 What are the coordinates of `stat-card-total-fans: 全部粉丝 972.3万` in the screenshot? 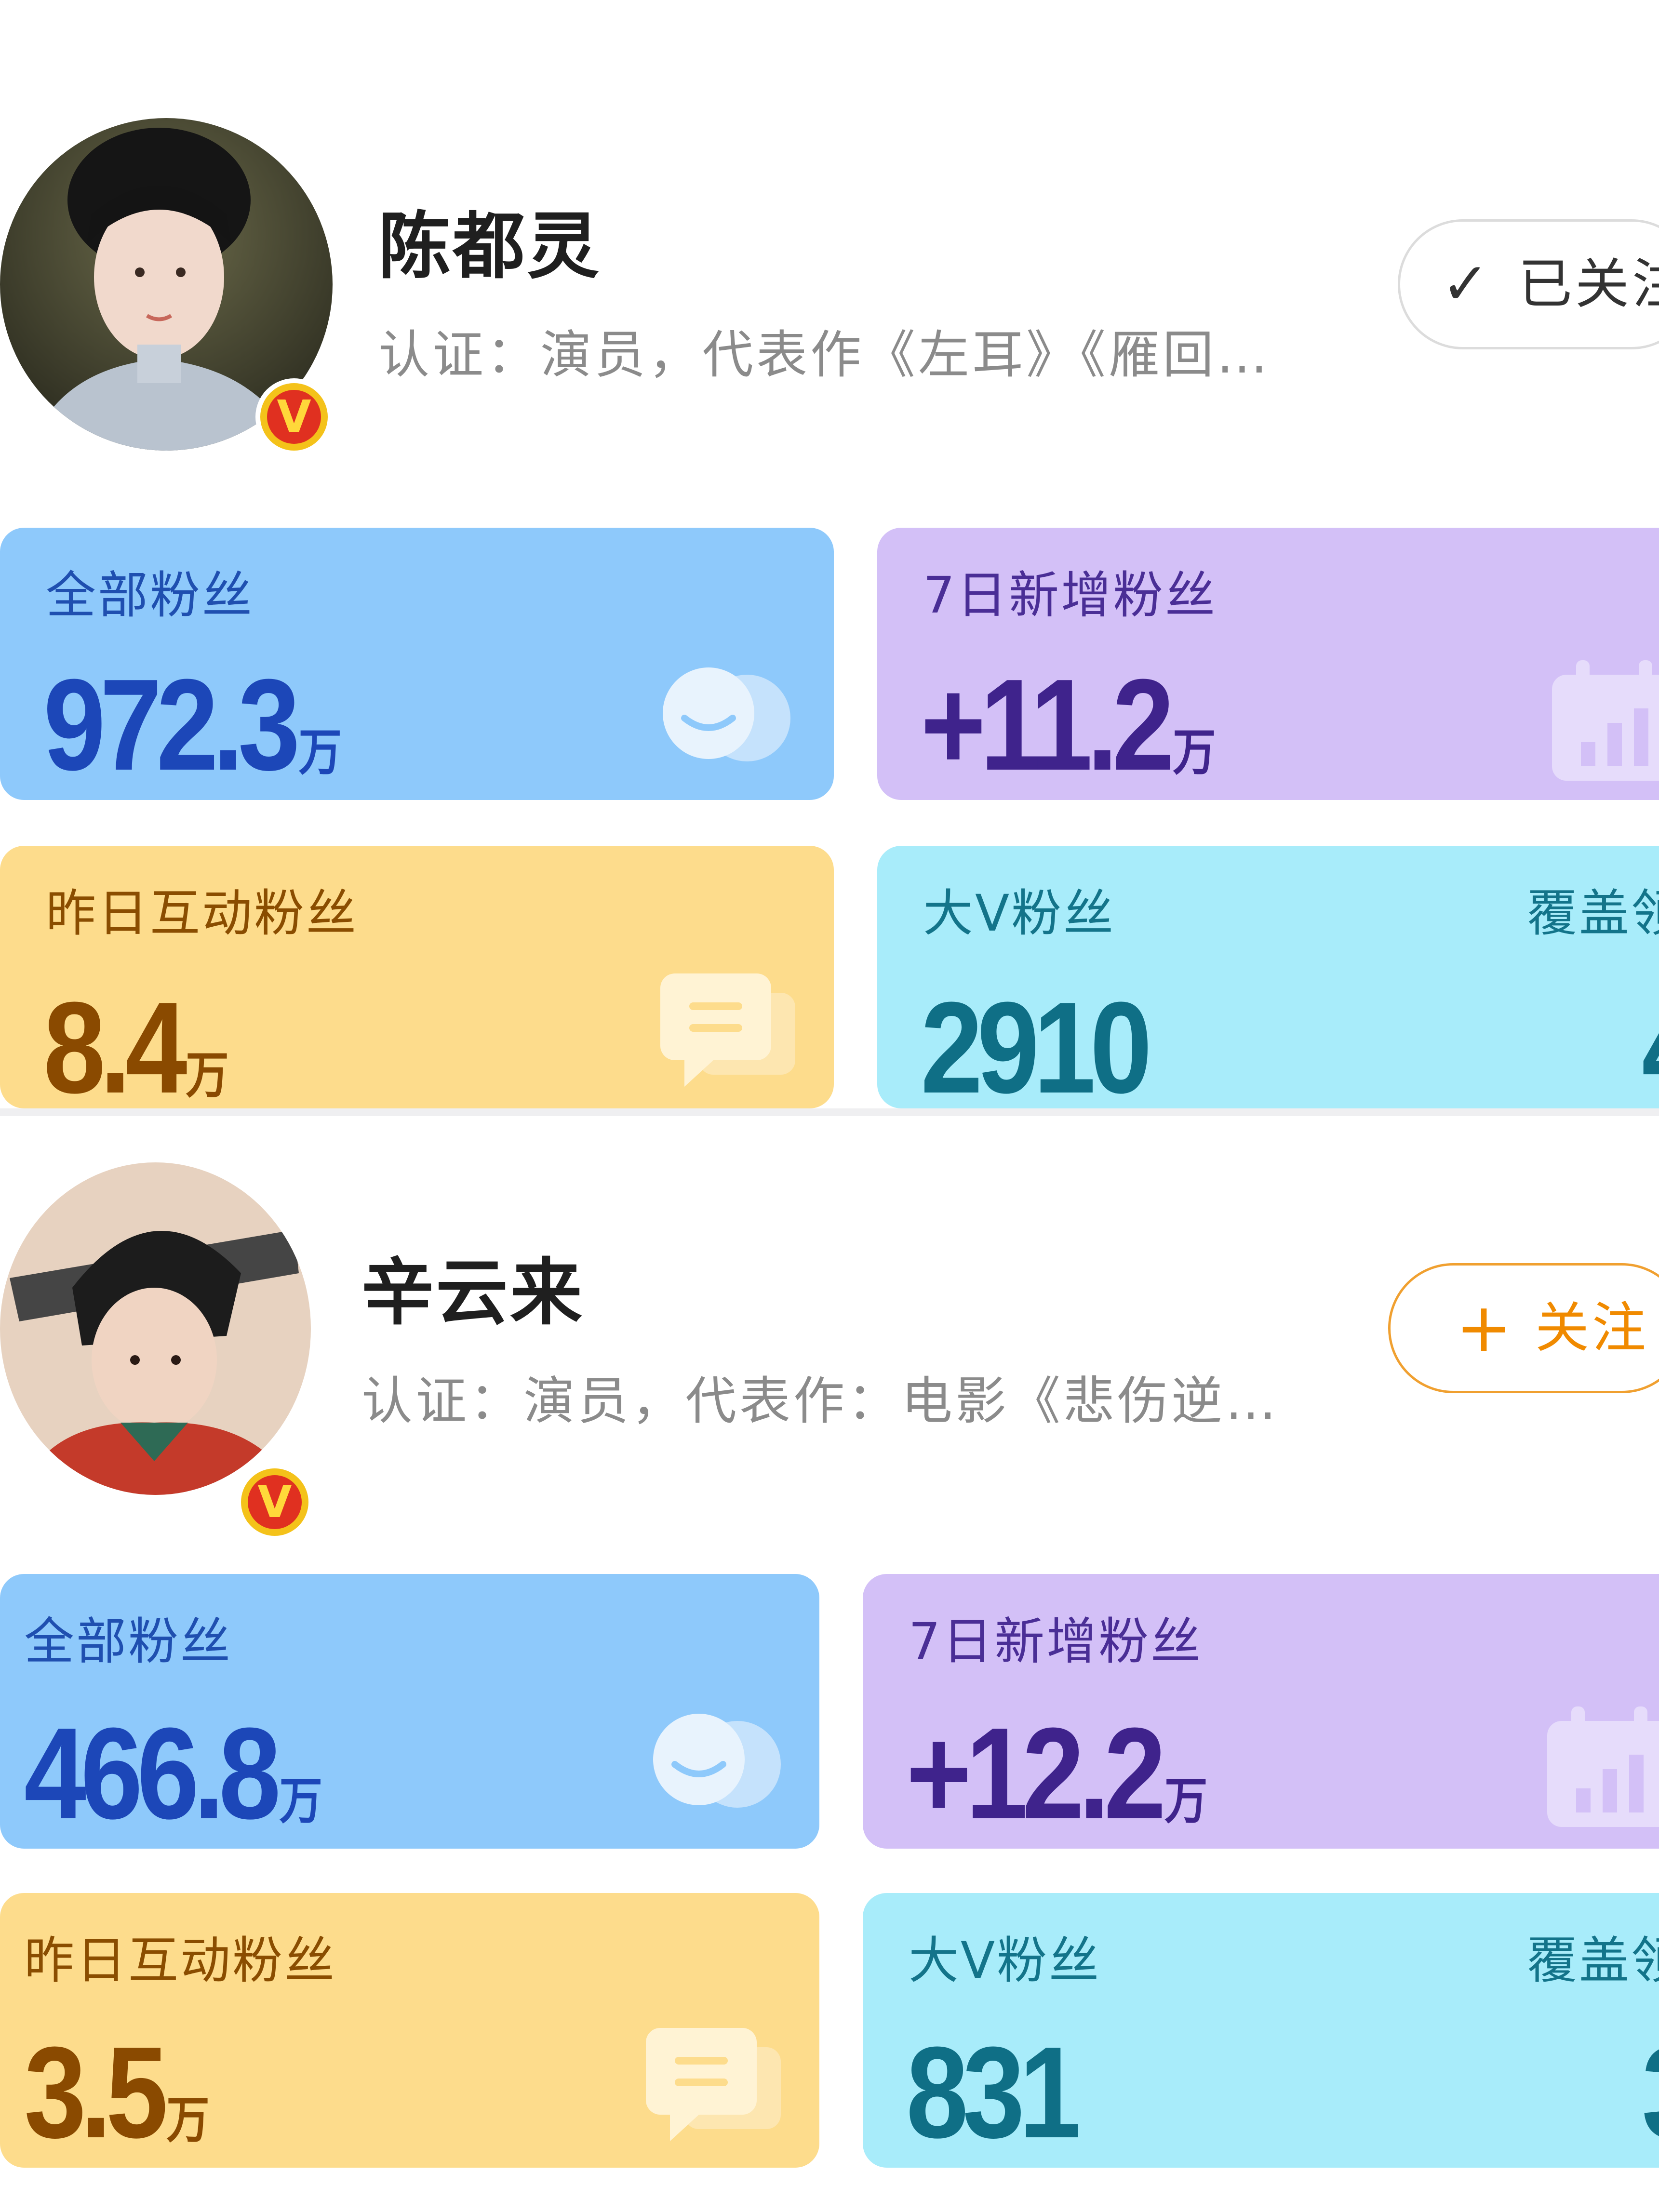 It's located at (417, 664).